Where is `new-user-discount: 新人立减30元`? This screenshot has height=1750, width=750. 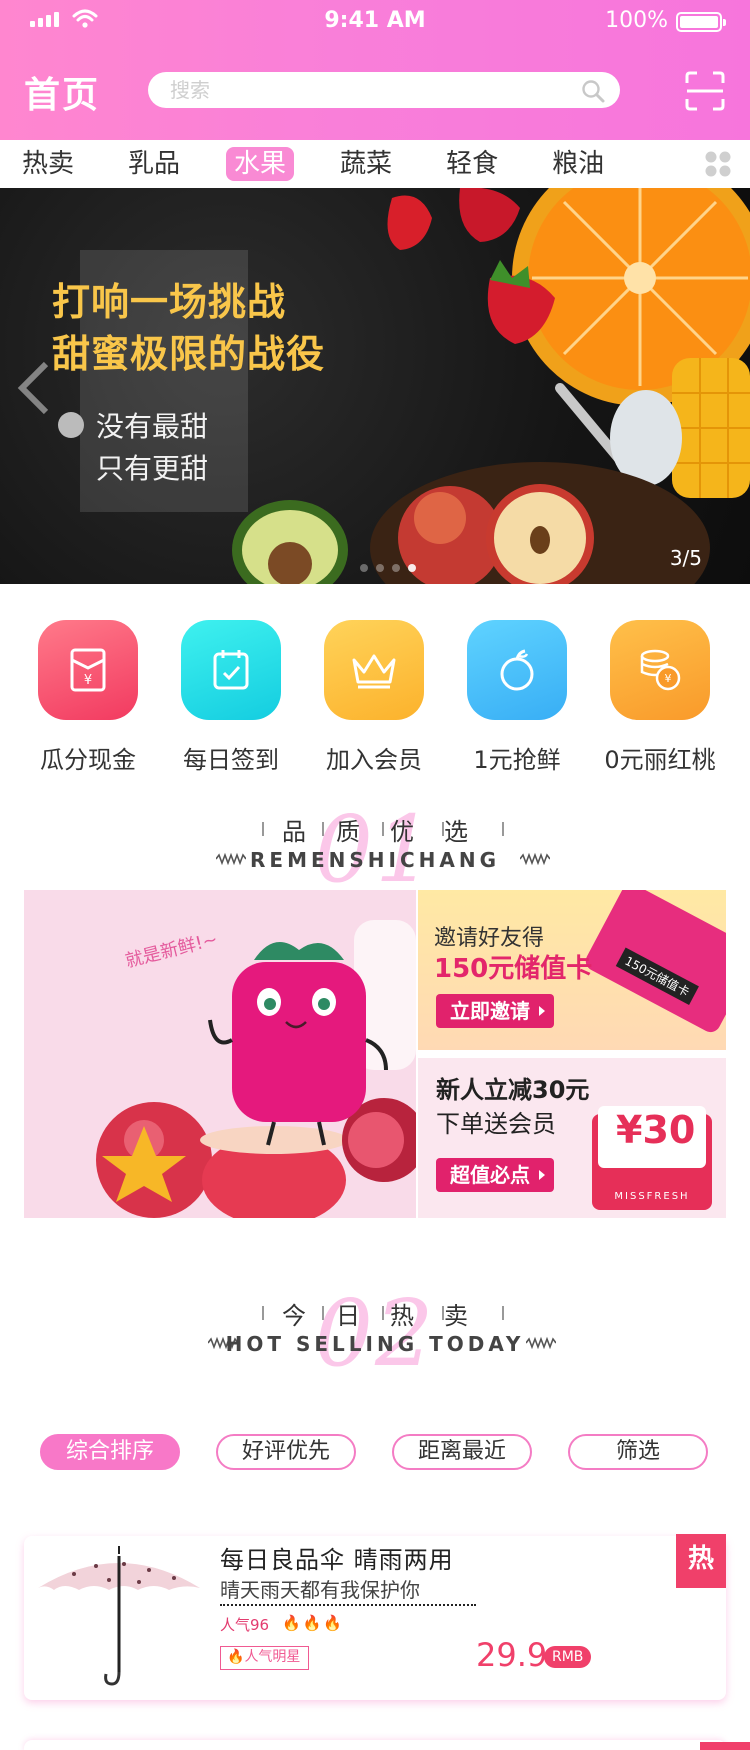 new-user-discount: 新人立减30元 is located at coordinates (513, 1090).